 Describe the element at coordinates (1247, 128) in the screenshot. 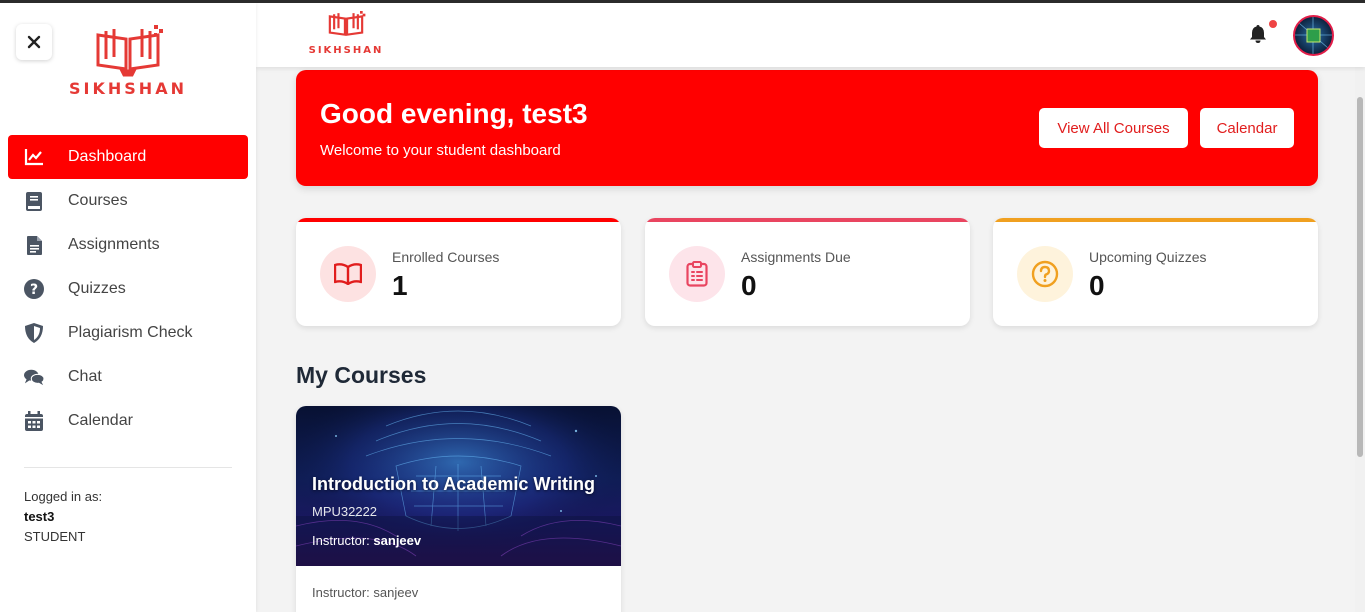

I see `calendar-button: Calendar` at that location.